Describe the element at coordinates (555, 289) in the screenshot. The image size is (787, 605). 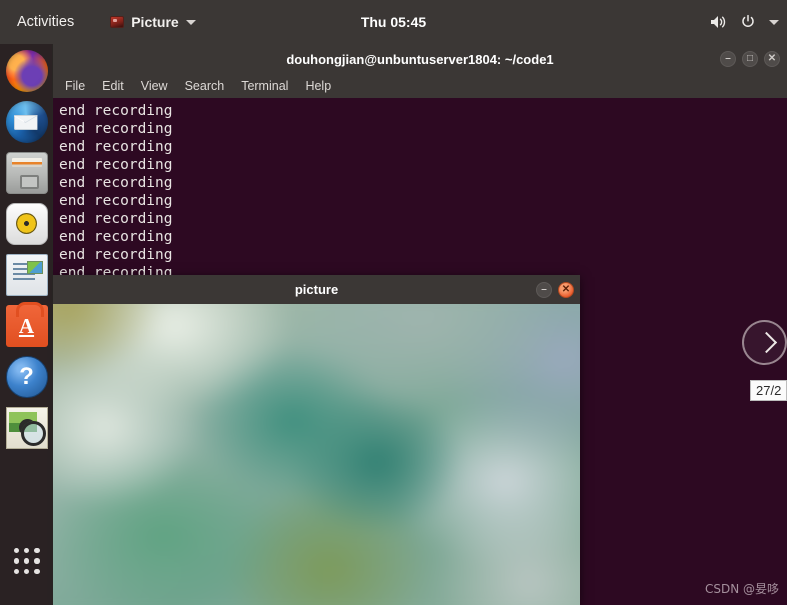
I see `picture-window-controls: – ✕` at that location.